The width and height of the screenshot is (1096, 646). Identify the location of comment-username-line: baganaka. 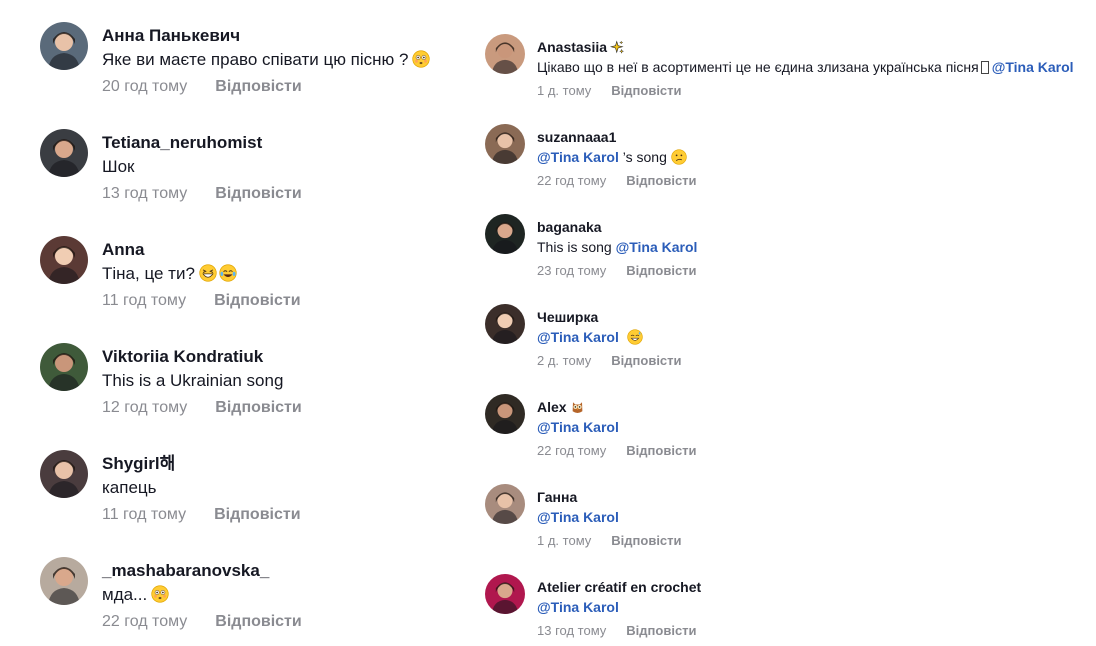
(617, 227).